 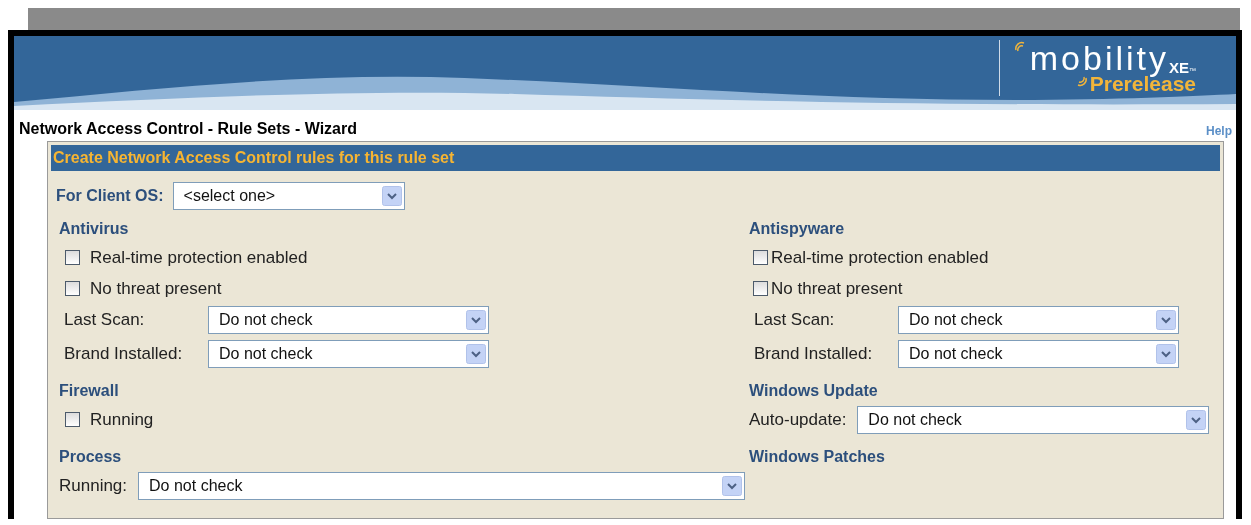 What do you see at coordinates (817, 457) in the screenshot?
I see `section-heading: Windows Patches` at bounding box center [817, 457].